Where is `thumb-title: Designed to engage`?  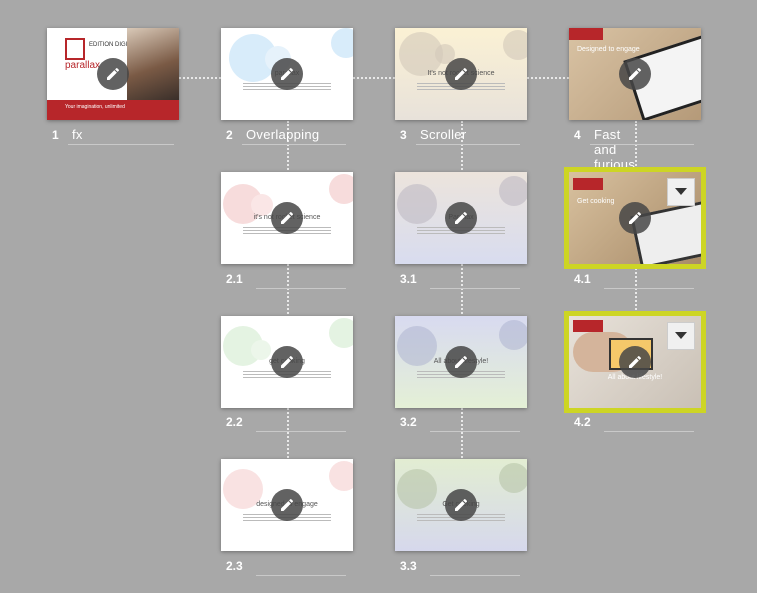 thumb-title: Designed to engage is located at coordinates (608, 49).